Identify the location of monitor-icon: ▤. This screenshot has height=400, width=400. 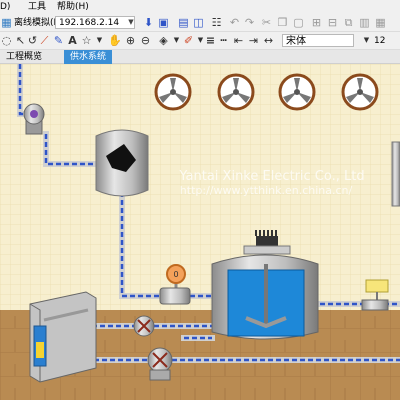
(183, 22).